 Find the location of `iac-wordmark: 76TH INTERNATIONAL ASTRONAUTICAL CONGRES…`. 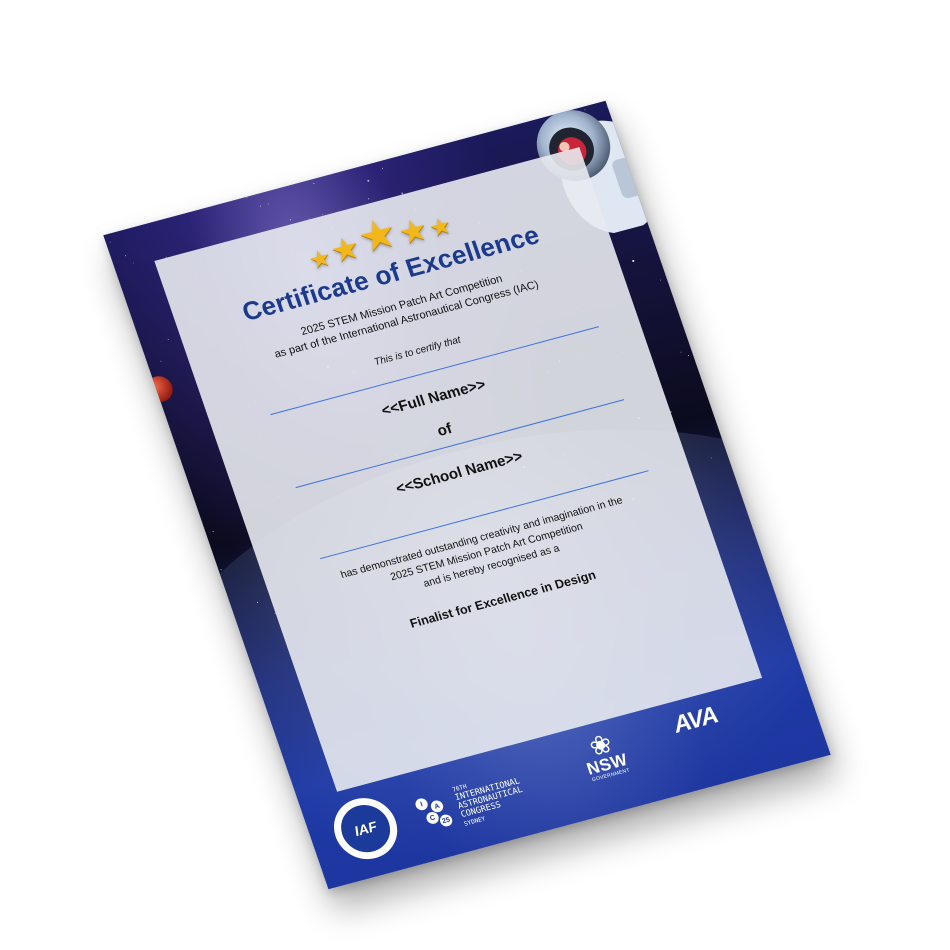

iac-wordmark: 76TH INTERNATIONAL ASTRONAUTICAL CONGRES… is located at coordinates (490, 799).